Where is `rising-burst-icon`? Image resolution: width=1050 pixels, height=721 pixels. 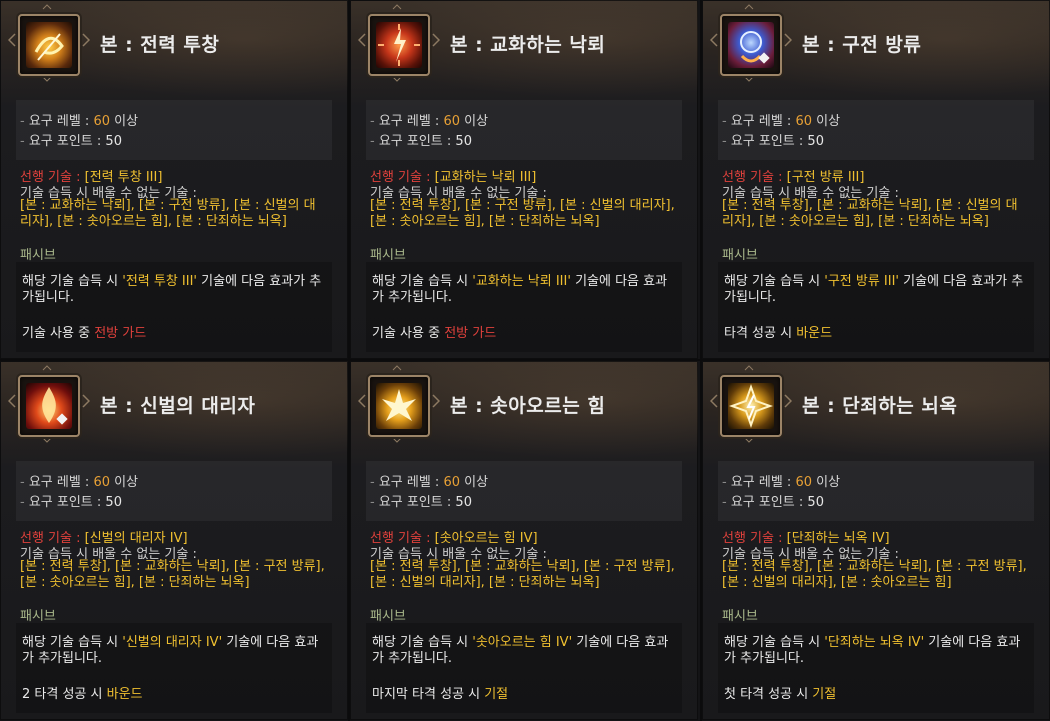 rising-burst-icon is located at coordinates (399, 405).